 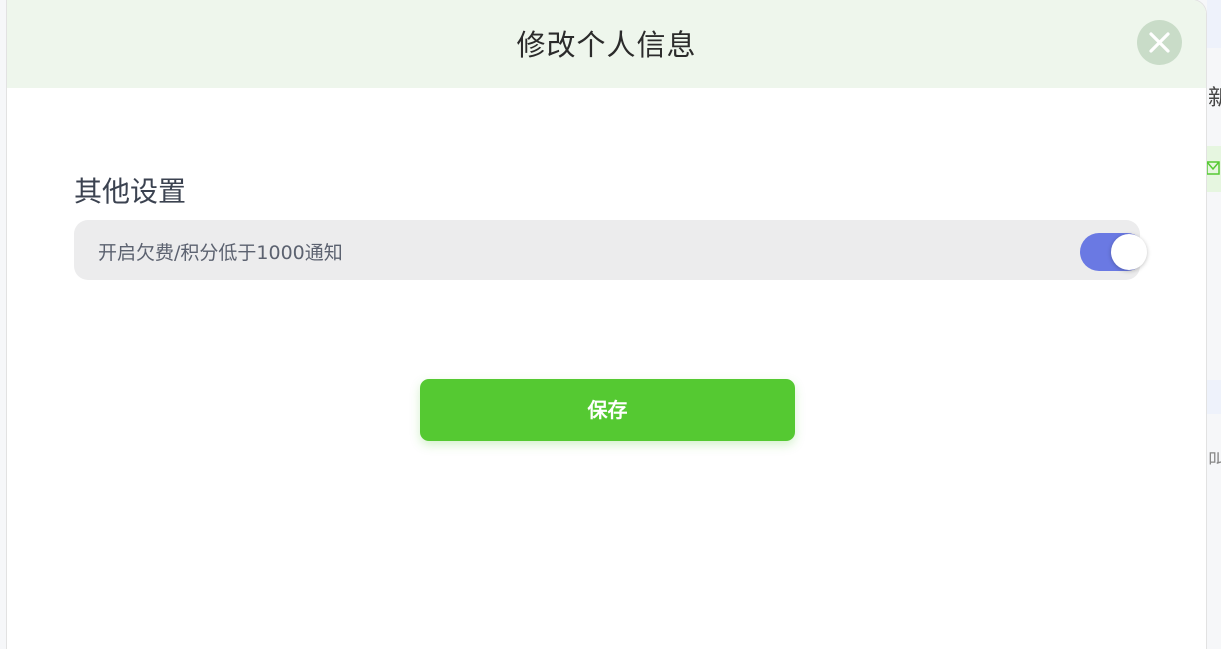 I want to click on background-header-strip, so click(x=1214, y=24).